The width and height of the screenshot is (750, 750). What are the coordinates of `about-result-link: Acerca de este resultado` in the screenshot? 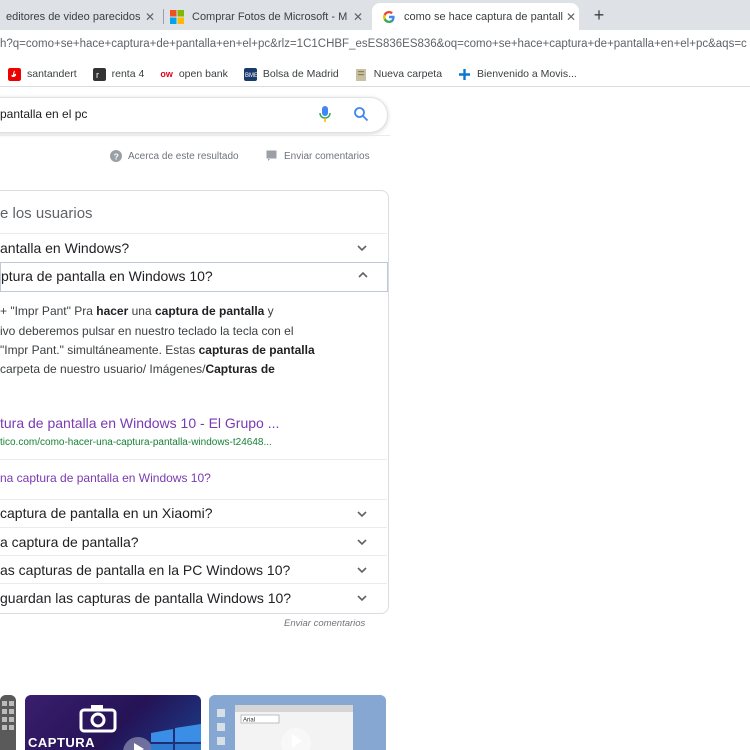 It's located at (183, 156).